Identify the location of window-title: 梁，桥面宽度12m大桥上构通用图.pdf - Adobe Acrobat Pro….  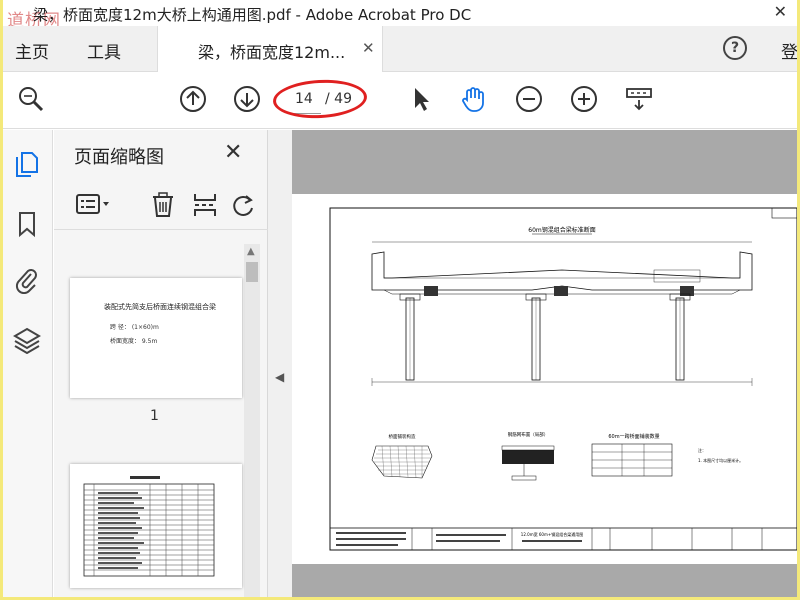
(252, 15).